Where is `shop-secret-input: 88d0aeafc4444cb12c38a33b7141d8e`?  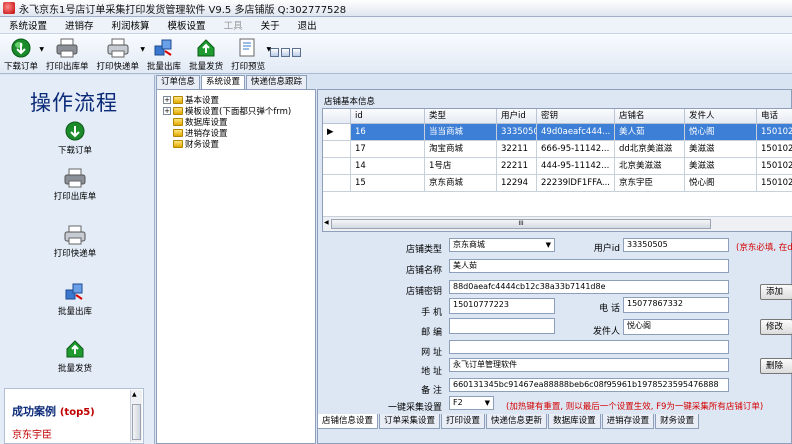
shop-secret-input: 88d0aeafc4444cb12c38a33b7141d8e is located at coordinates (589, 287).